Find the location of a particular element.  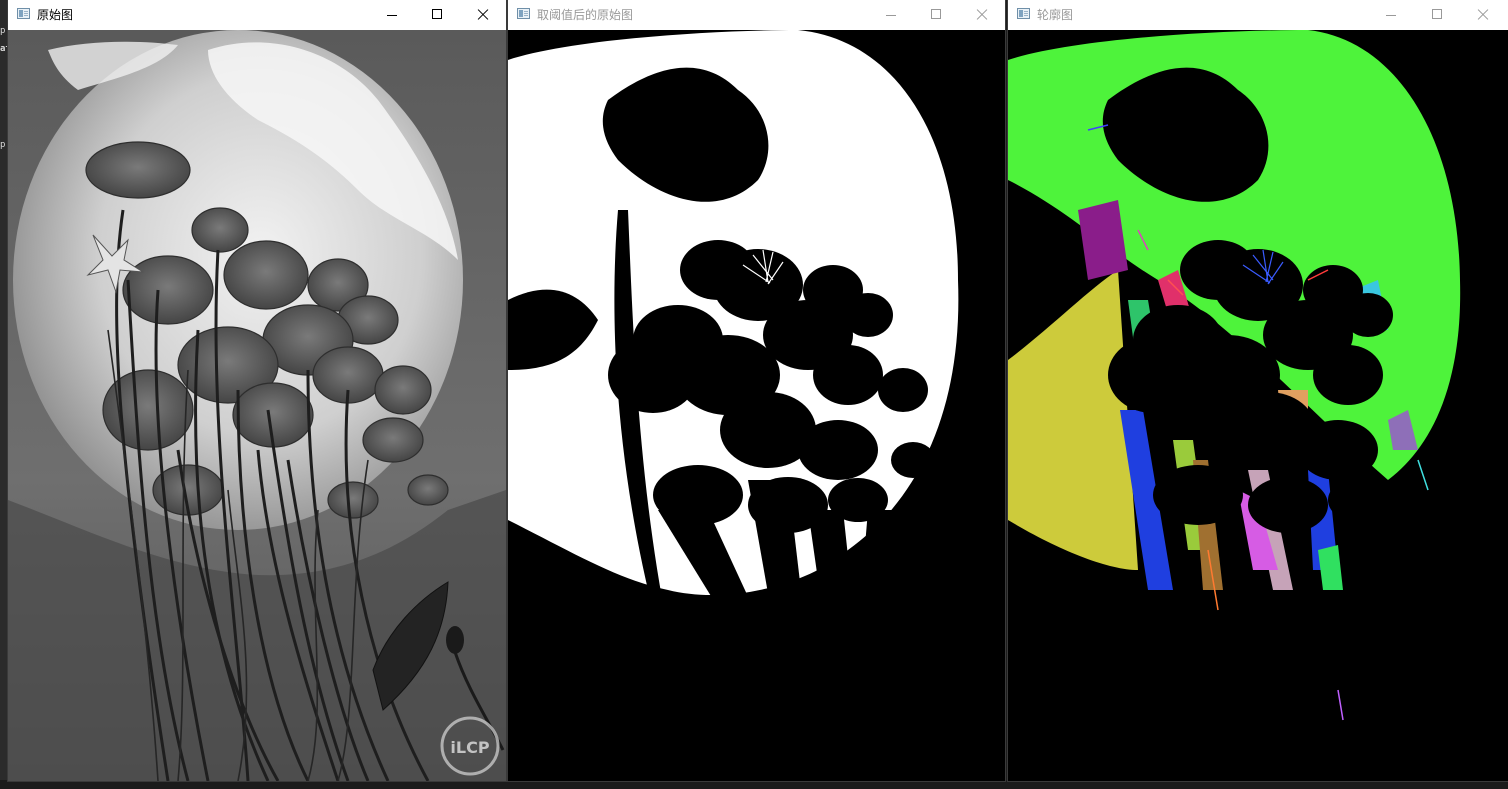

window-title: 取阈值后的原始图 is located at coordinates (585, 15).